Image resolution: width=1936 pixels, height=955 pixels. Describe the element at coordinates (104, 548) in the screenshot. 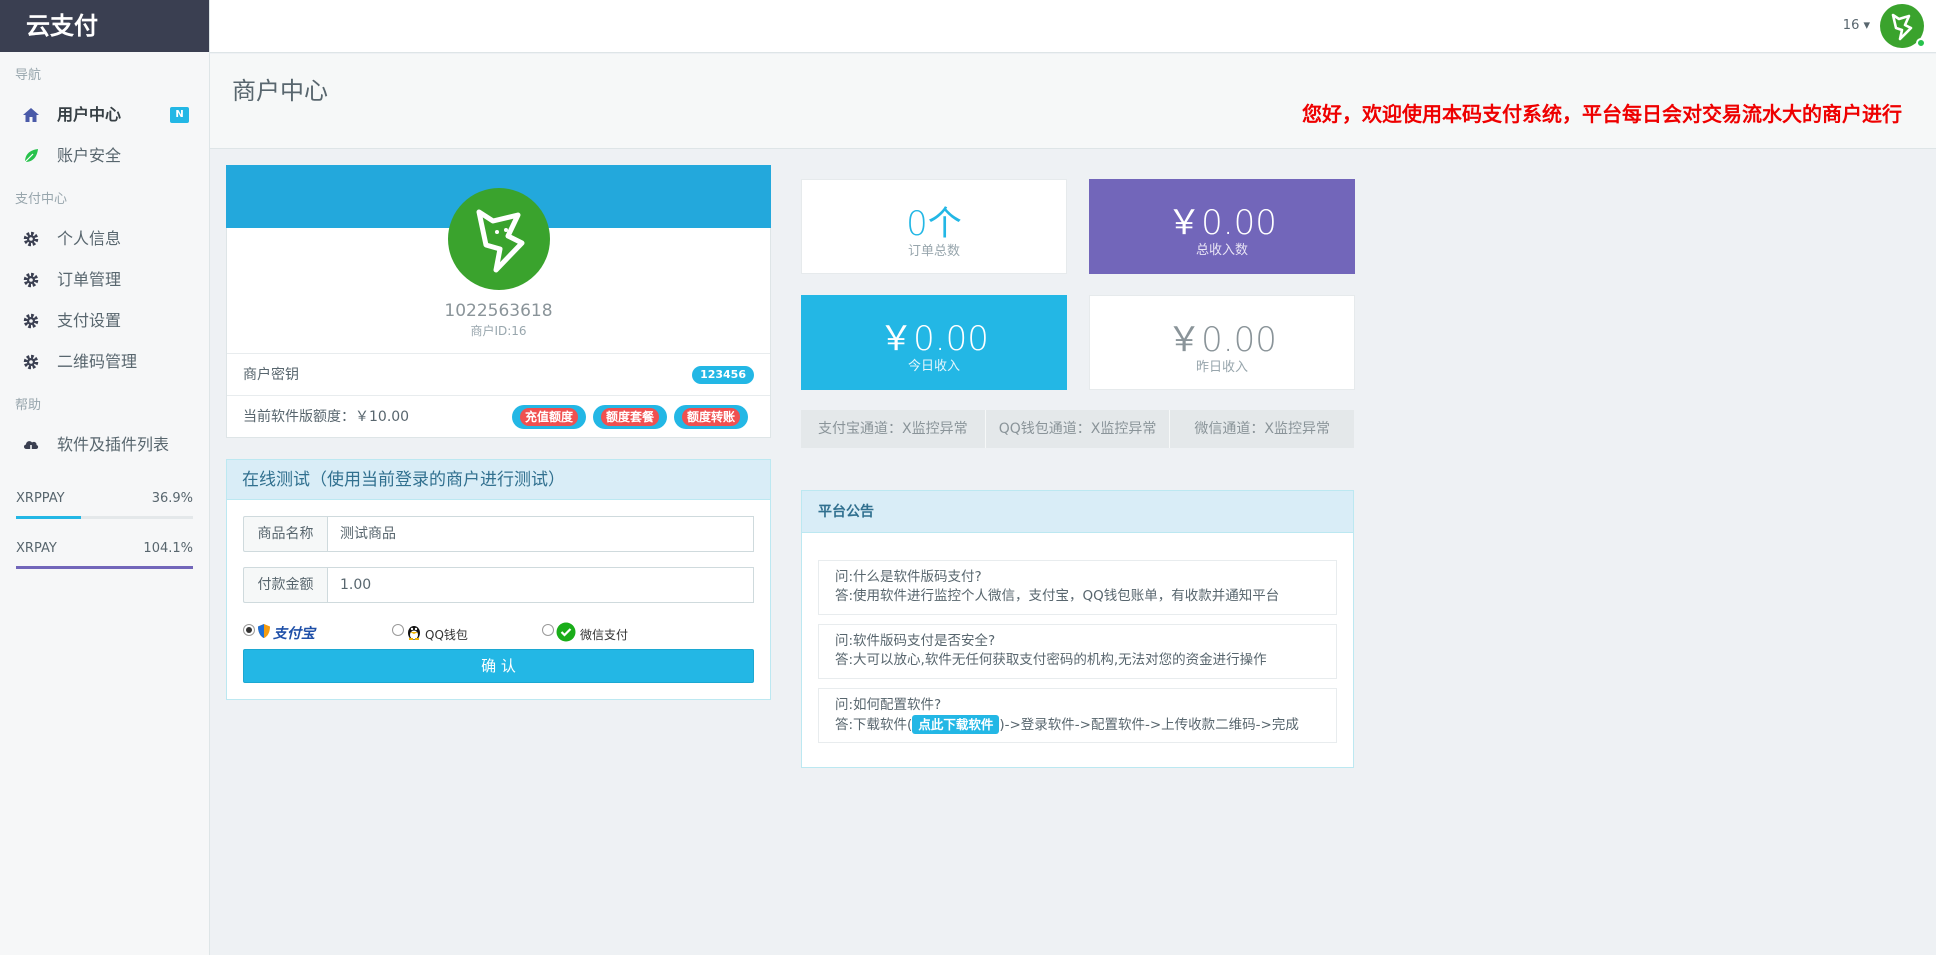

I see `progress-xrpay: XRPAY 104.1%` at that location.